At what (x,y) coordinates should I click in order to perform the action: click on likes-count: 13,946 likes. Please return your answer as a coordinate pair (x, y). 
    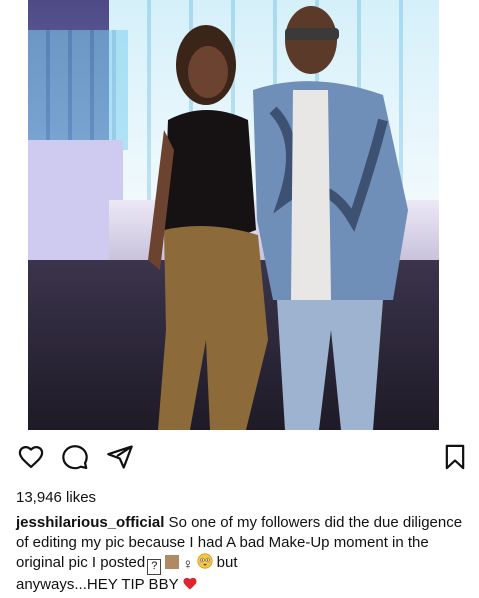
    Looking at the image, I should click on (56, 497).